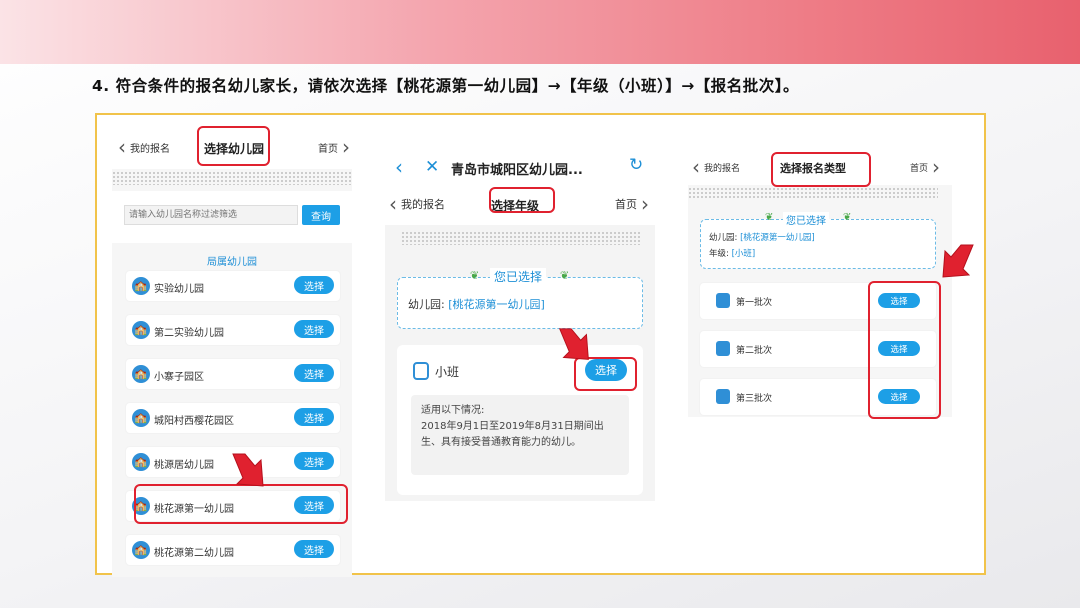 The height and width of the screenshot is (608, 1080). Describe the element at coordinates (754, 351) in the screenshot. I see `batch-name: 第二批次` at that location.